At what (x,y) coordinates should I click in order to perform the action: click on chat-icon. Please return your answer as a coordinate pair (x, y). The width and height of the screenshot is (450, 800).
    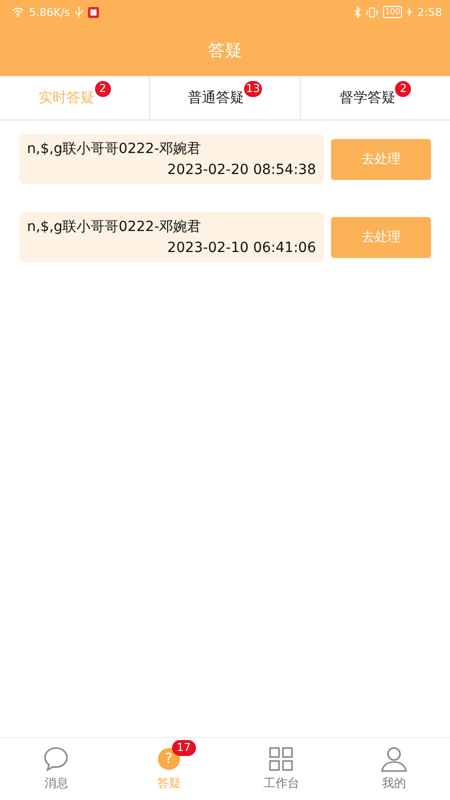
    Looking at the image, I should click on (56, 759).